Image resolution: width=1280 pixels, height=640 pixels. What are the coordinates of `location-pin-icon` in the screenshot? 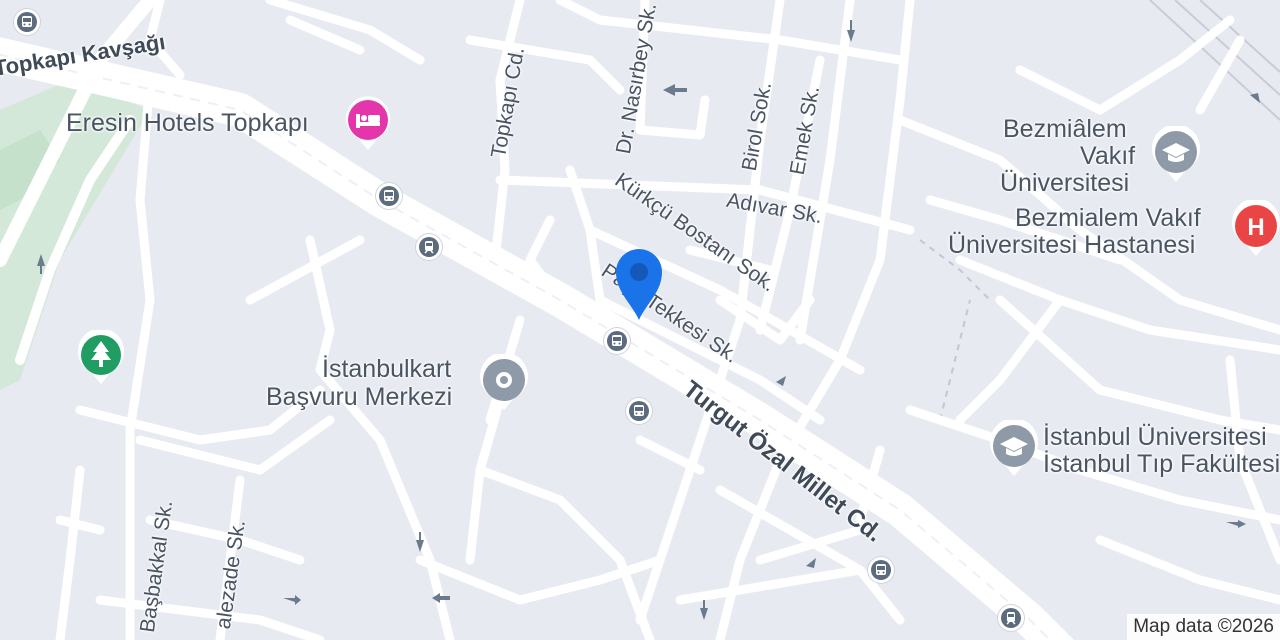 It's located at (639, 284).